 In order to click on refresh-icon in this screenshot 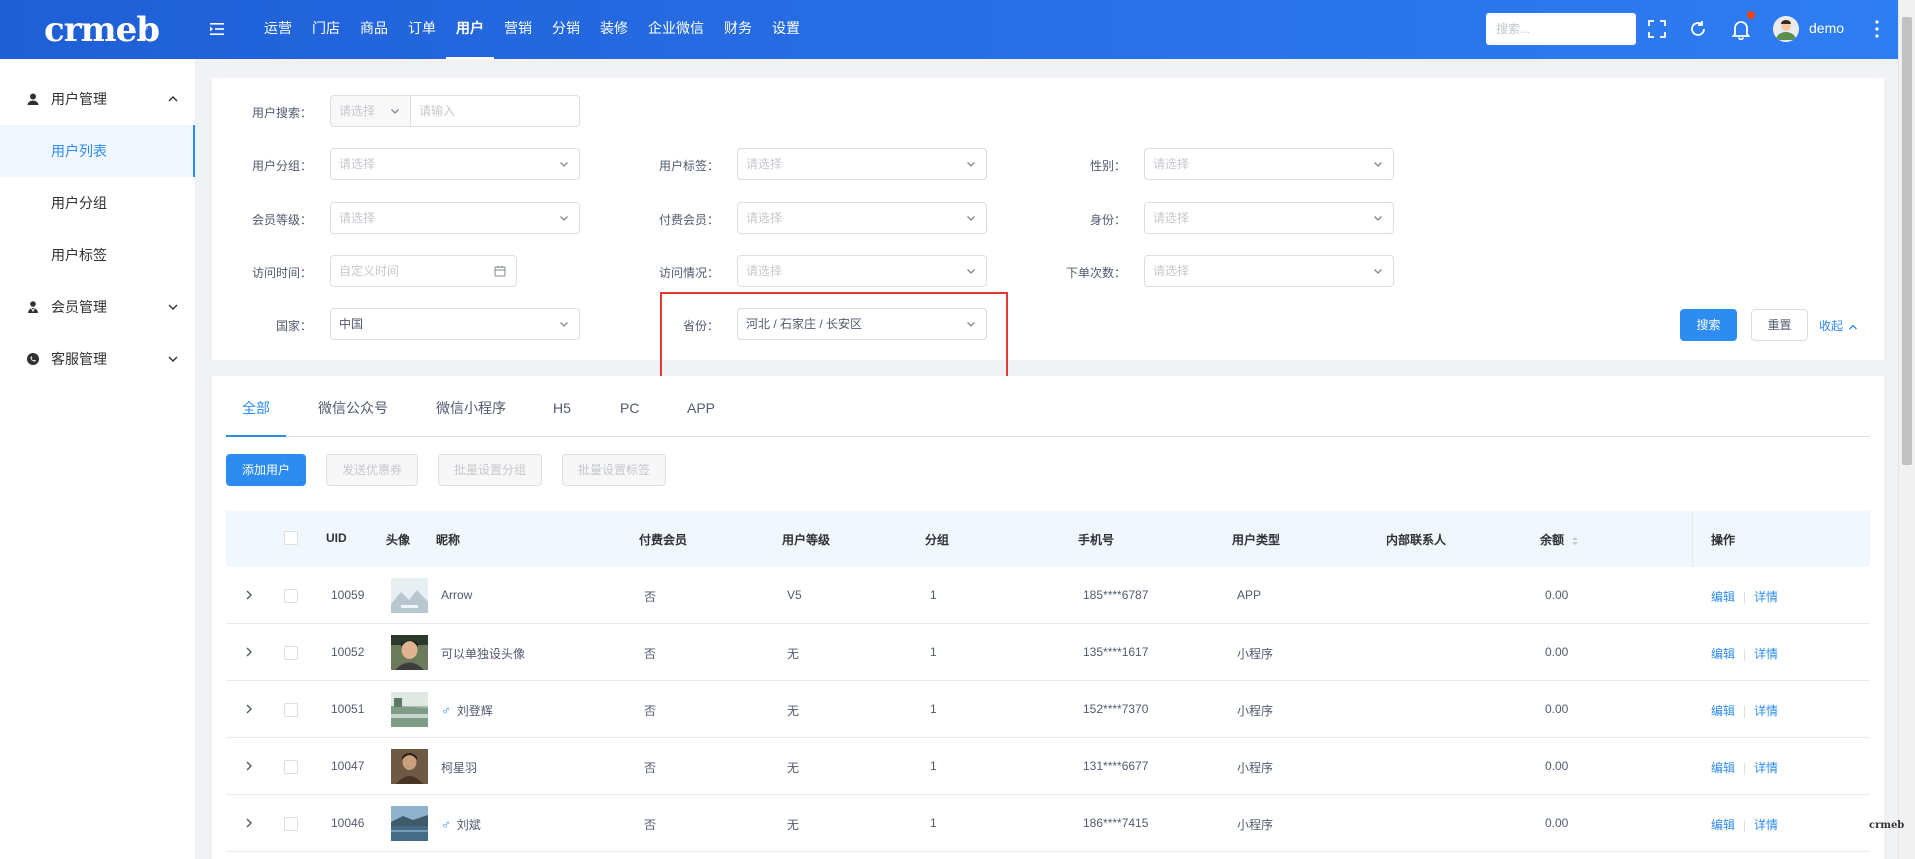, I will do `click(1698, 29)`.